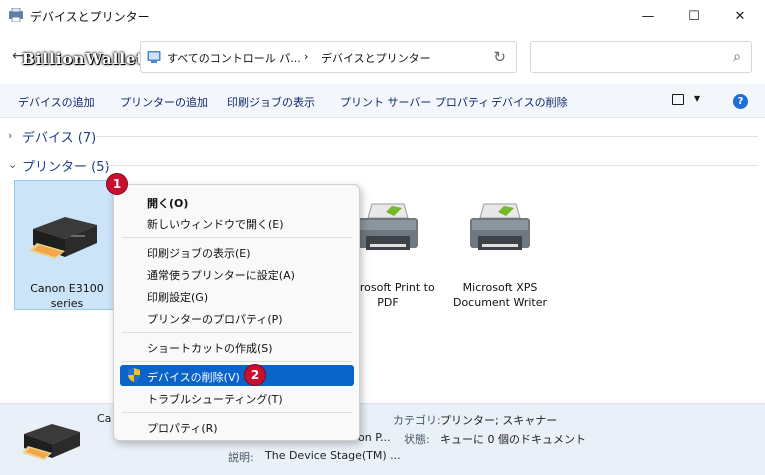 The height and width of the screenshot is (475, 765). Describe the element at coordinates (513, 439) in the screenshot. I see `detail-status-value: キューに 0 個のドキュメント` at that location.